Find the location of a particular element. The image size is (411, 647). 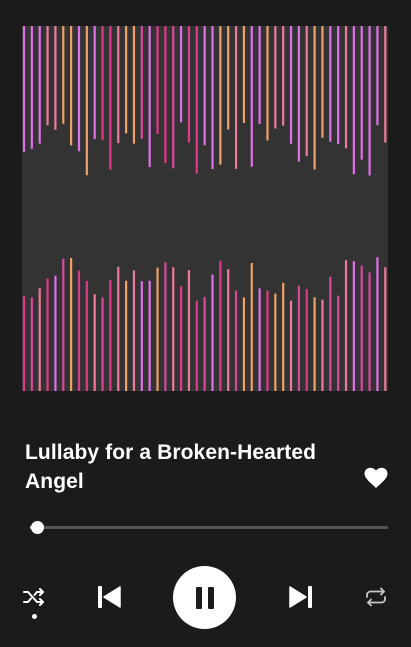

like-button is located at coordinates (376, 478).